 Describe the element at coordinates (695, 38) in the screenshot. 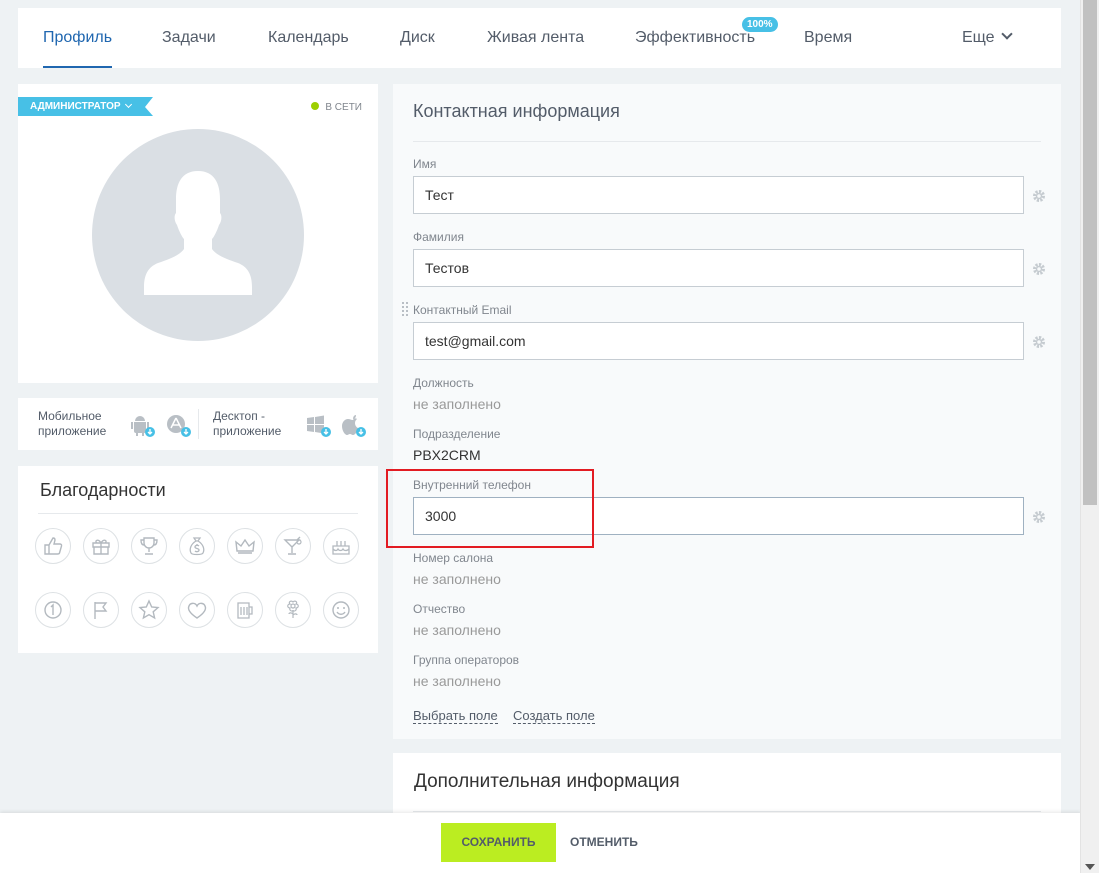

I see `tab-efficiency: Эффективность` at that location.